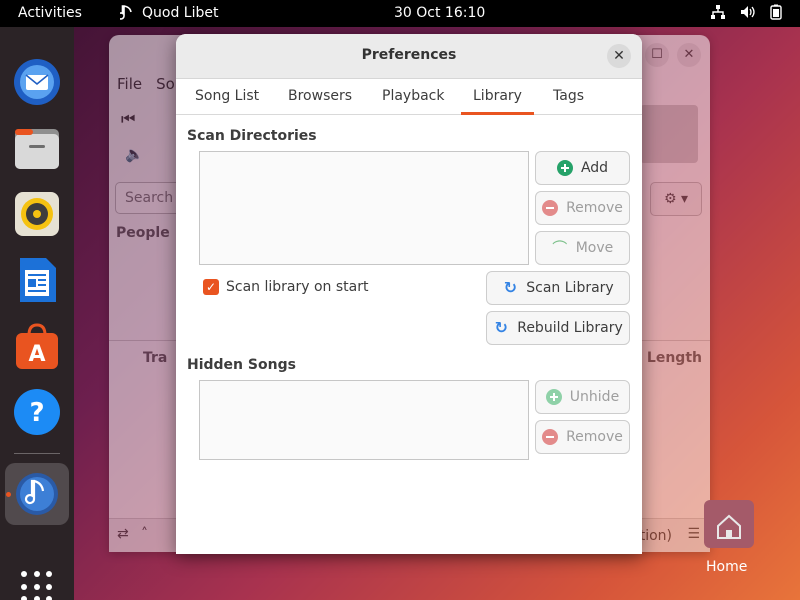  What do you see at coordinates (776, 12) in the screenshot?
I see `battery-icon` at bounding box center [776, 12].